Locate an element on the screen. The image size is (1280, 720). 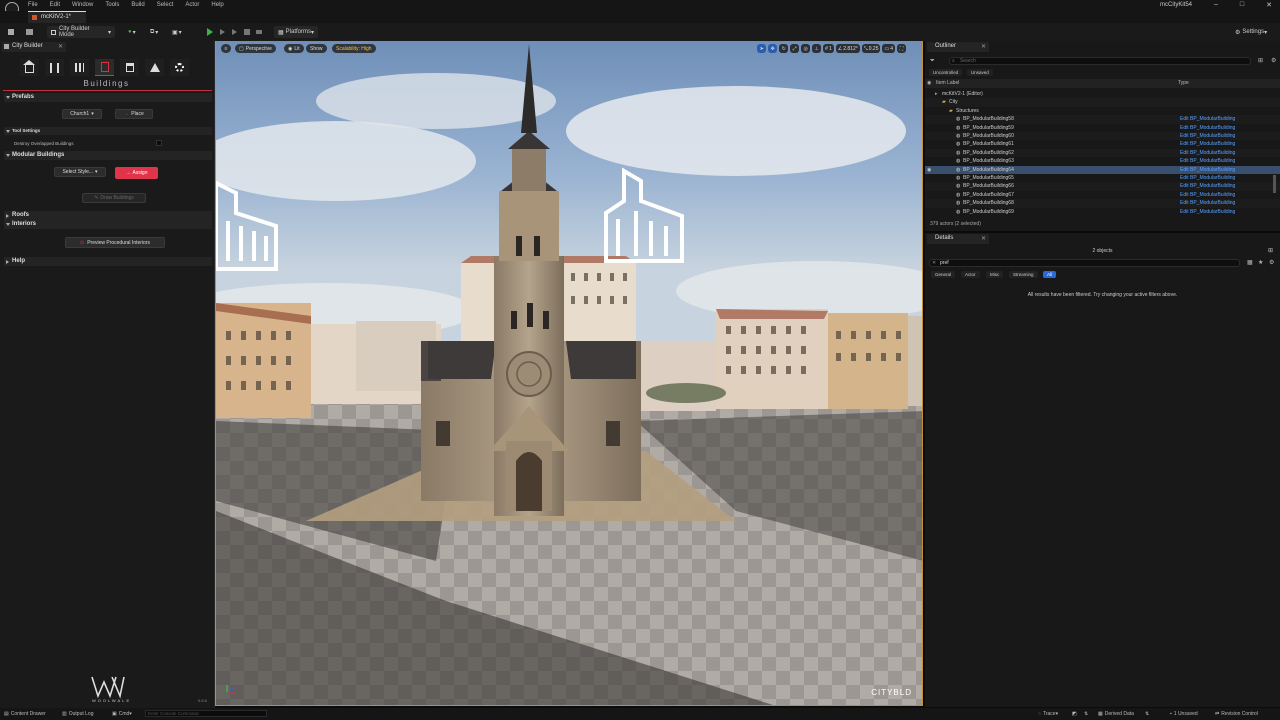
content-drawer-button: ▤ Content Drawer is located at coordinates (25, 714).